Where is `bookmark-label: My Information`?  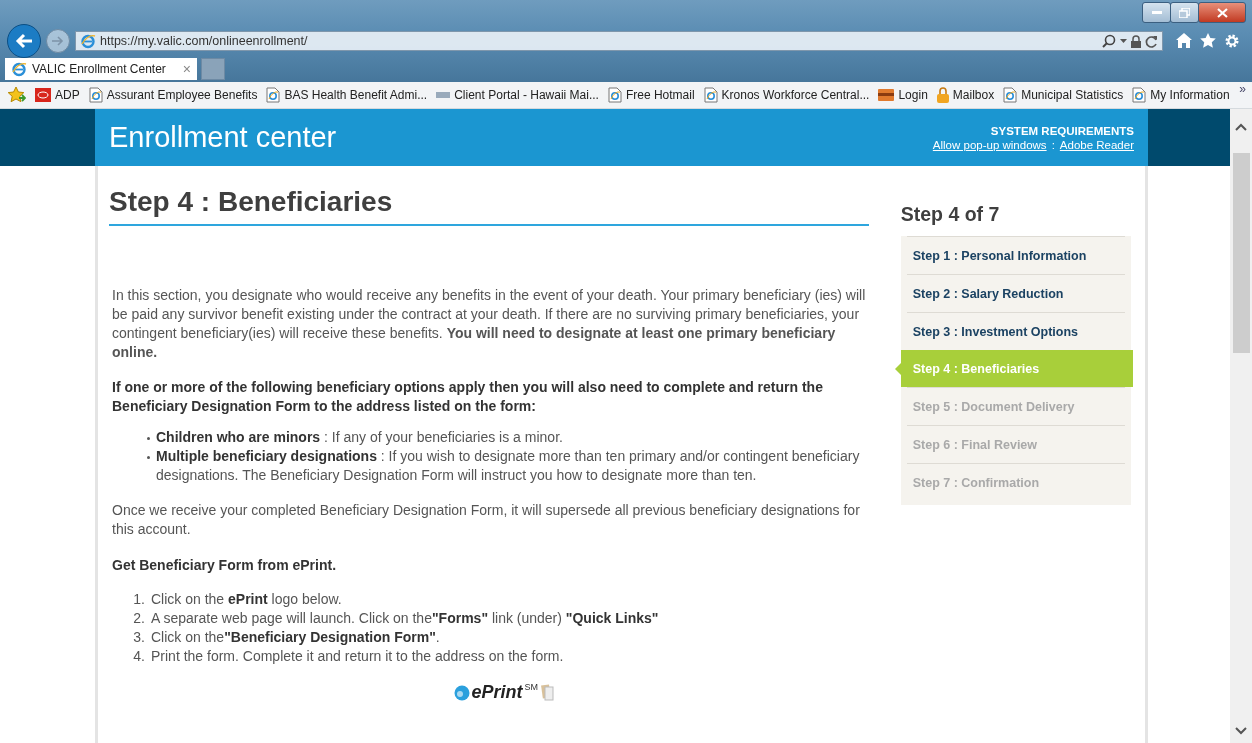
bookmark-label: My Information is located at coordinates (1190, 95).